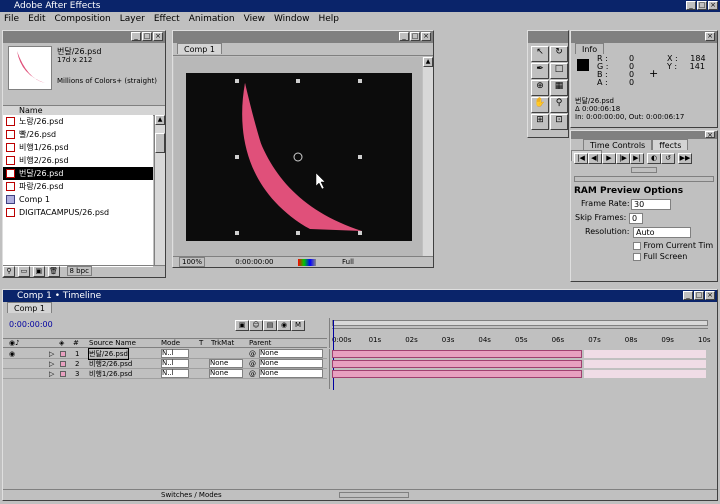 The height and width of the screenshot is (504, 720). Describe the element at coordinates (404, 36) in the screenshot. I see `comp-minimize-button: _` at that location.